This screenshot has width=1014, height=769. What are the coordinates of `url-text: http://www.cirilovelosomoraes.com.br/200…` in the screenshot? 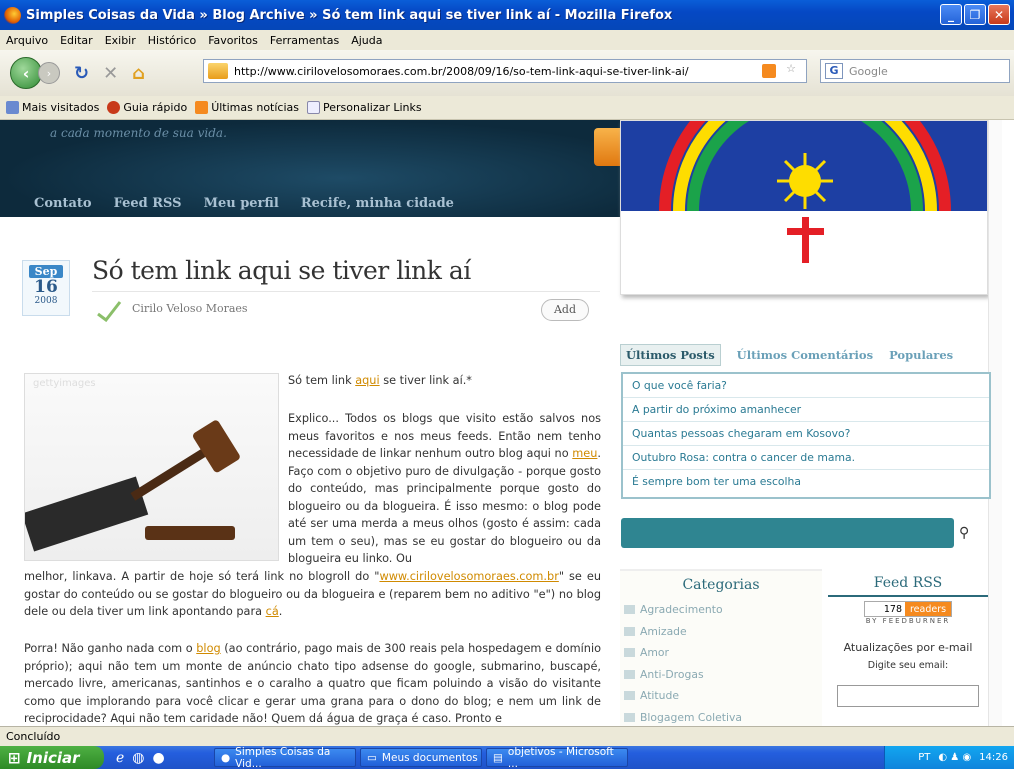 It's located at (461, 71).